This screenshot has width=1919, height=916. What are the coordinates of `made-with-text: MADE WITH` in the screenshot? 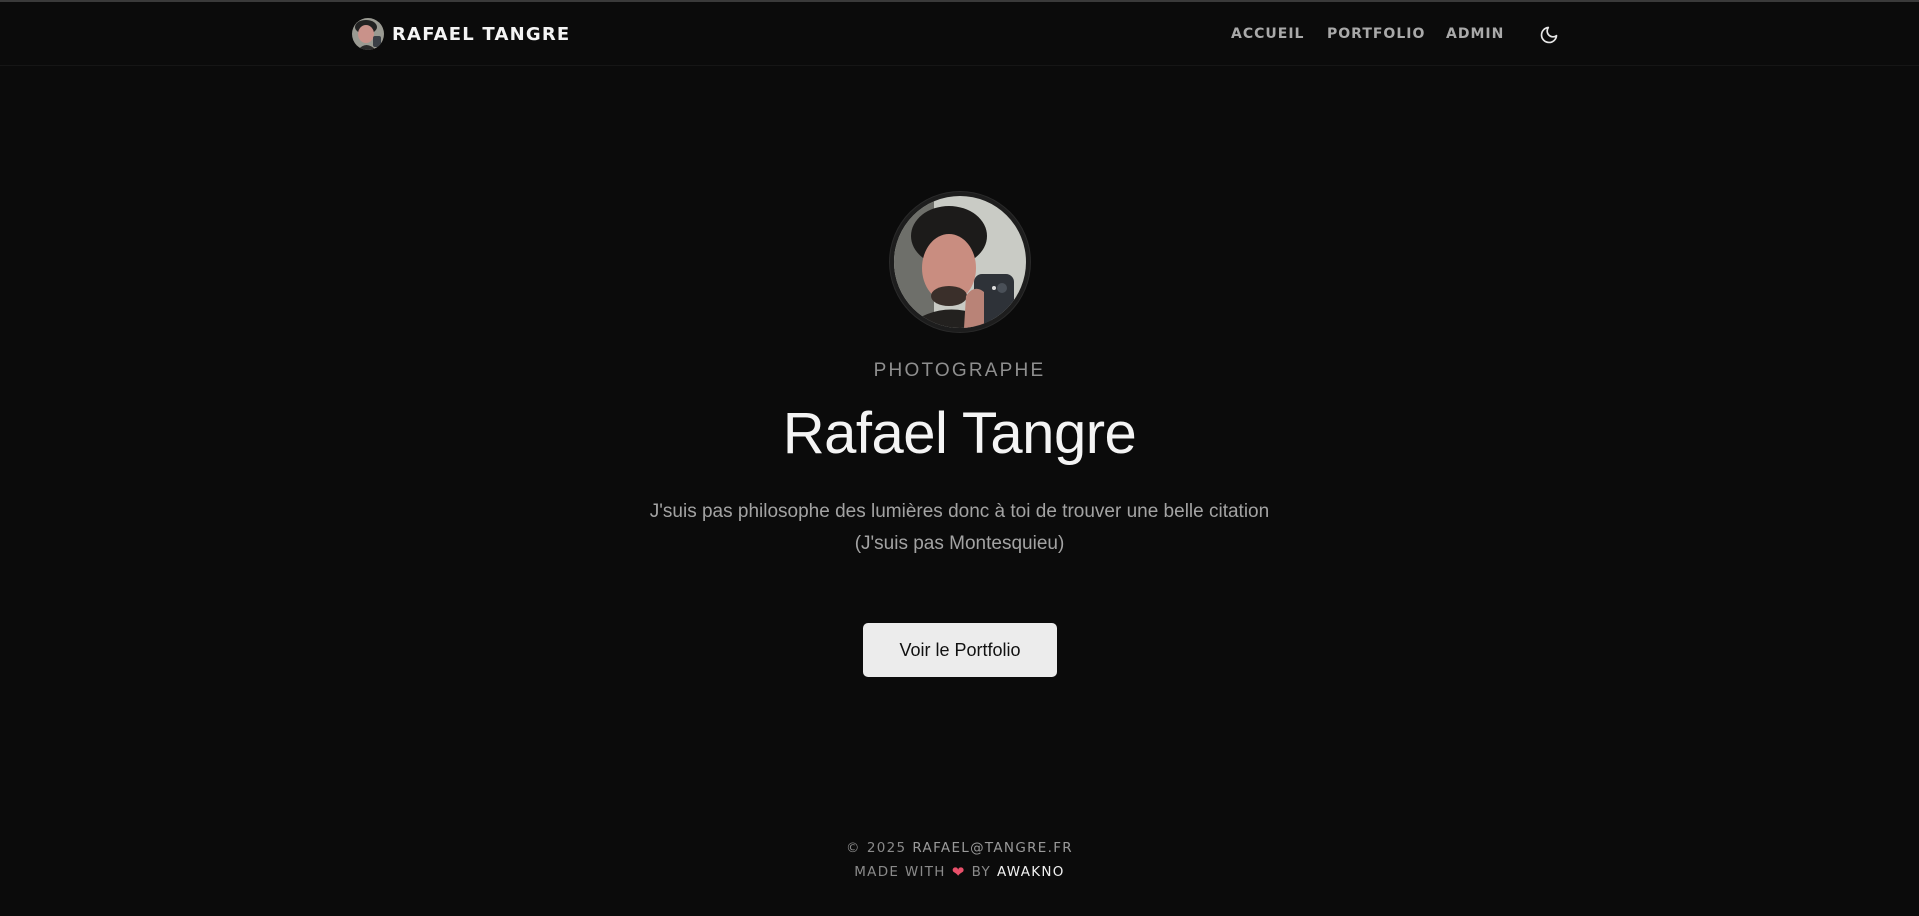 It's located at (900, 872).